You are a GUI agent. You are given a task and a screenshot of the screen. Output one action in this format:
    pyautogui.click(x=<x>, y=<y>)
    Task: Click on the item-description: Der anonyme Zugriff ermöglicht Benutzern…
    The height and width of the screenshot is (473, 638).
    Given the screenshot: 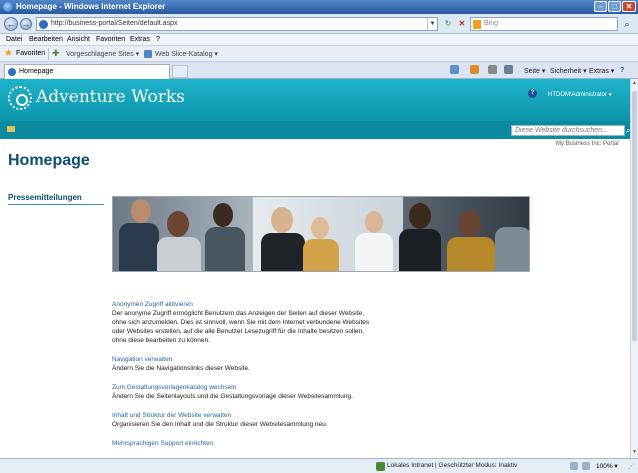 What is the action you would take?
    pyautogui.click(x=241, y=327)
    